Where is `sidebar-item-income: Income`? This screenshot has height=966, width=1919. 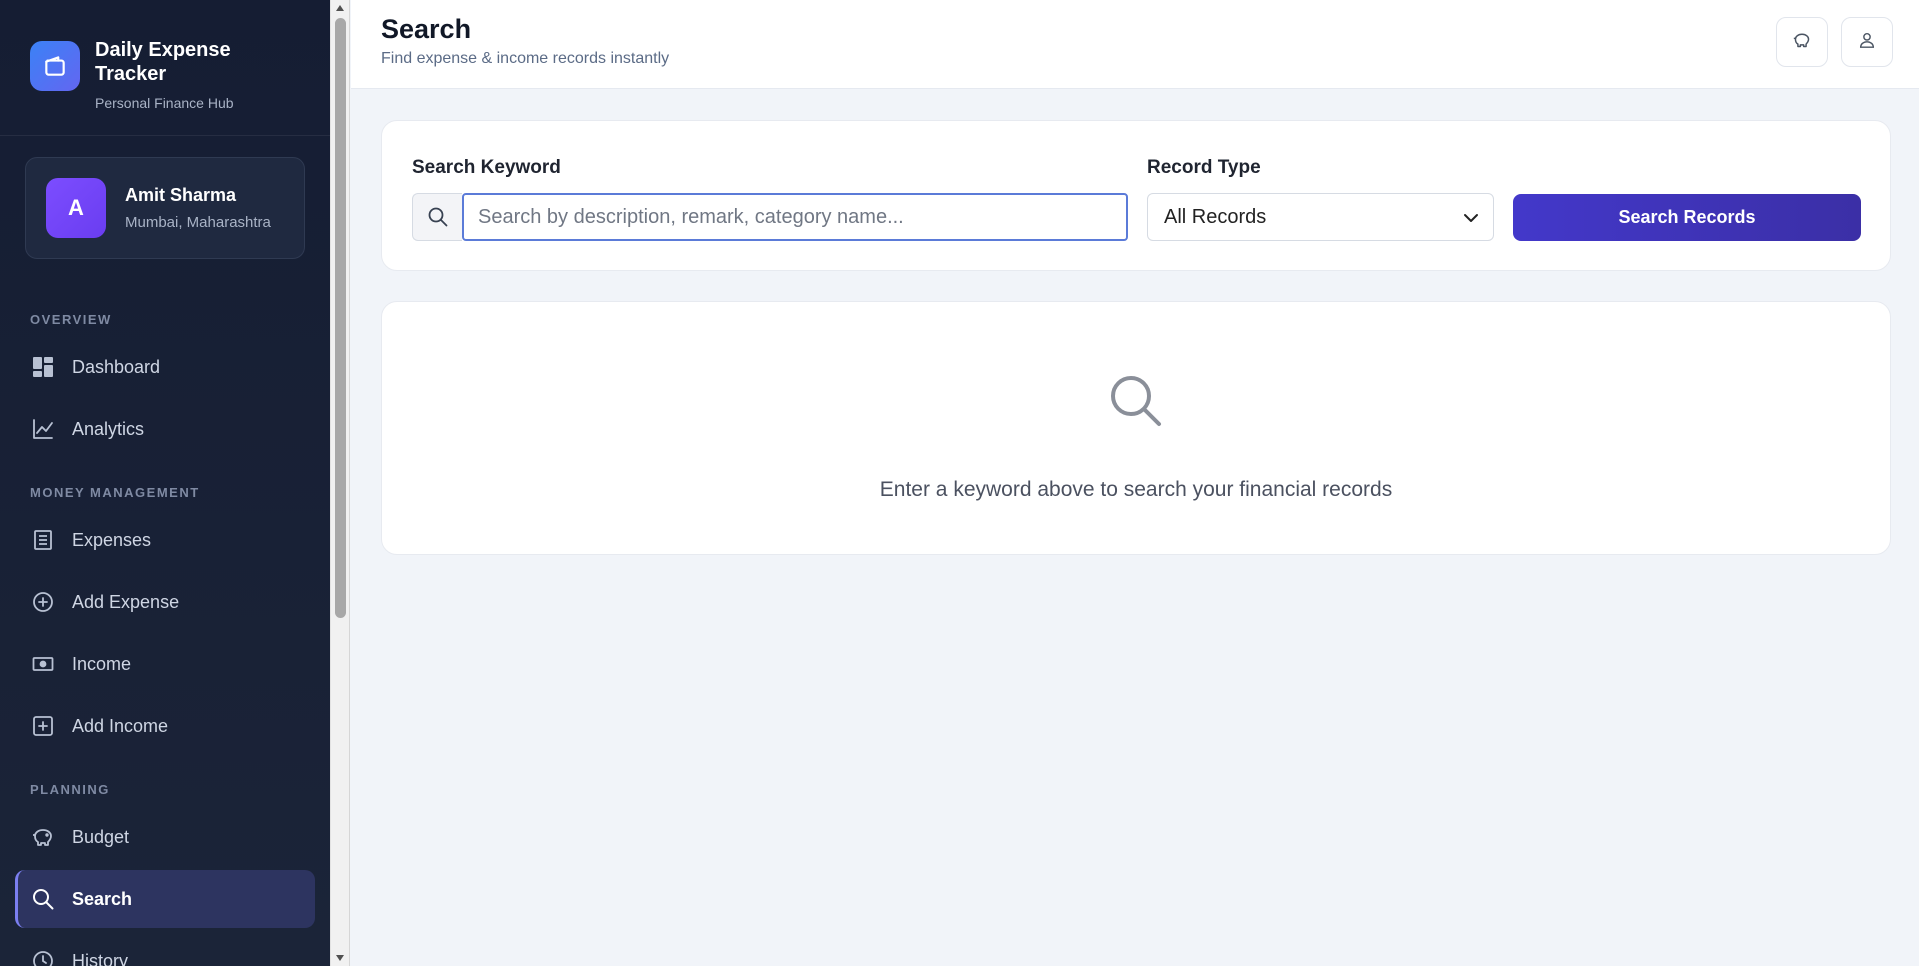 sidebar-item-income: Income is located at coordinates (165, 664).